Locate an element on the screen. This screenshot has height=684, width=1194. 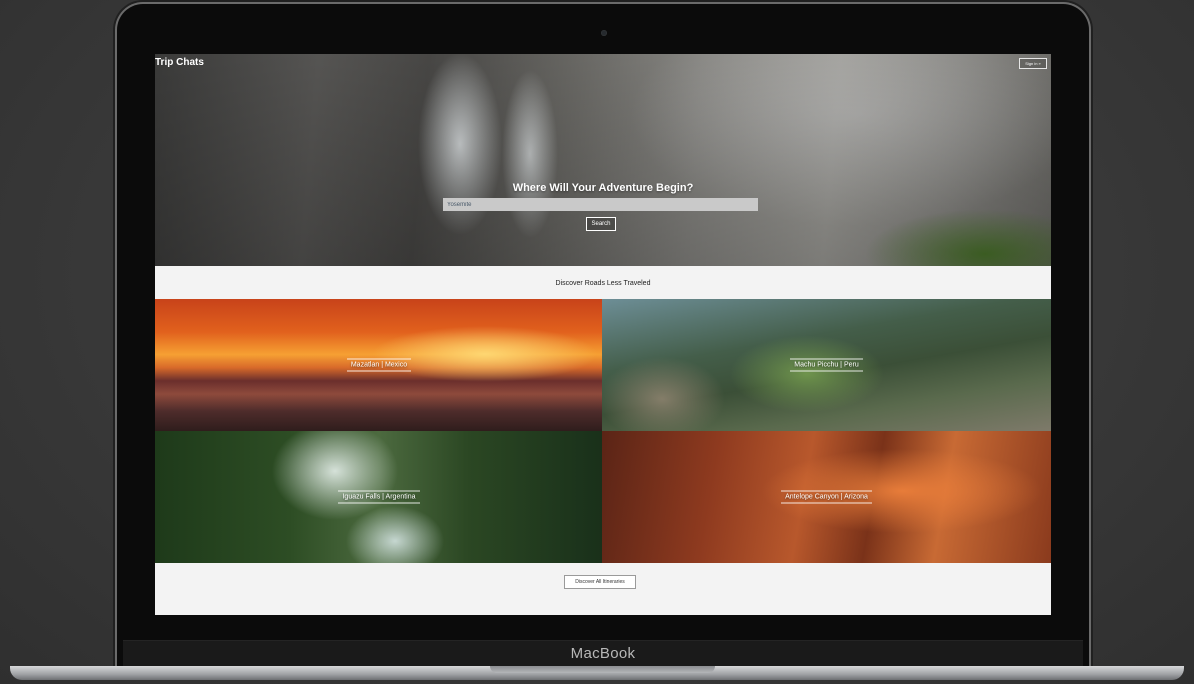
destination-tile-machu-picchu: Machu Picchu | Peru is located at coordinates (826, 365).